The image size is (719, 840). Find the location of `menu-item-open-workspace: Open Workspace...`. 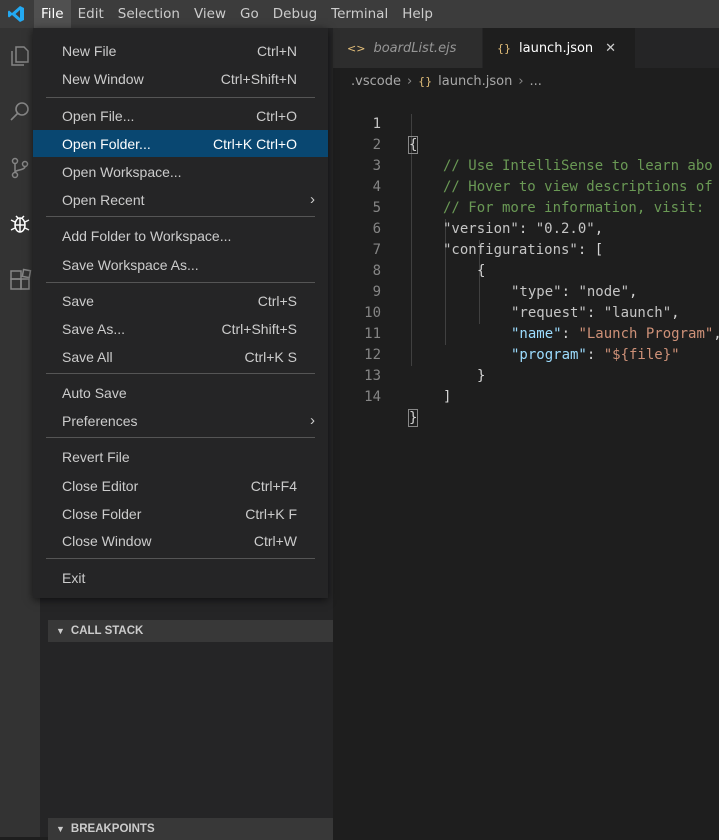

menu-item-open-workspace: Open Workspace... is located at coordinates (180, 171).